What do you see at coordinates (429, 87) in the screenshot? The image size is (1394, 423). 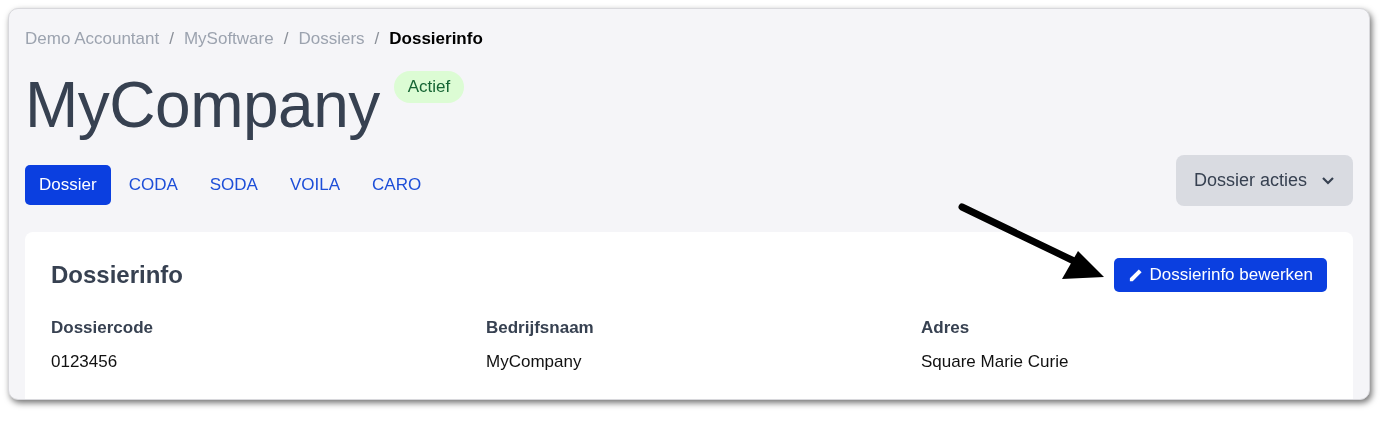 I see `status-badge: Actief` at bounding box center [429, 87].